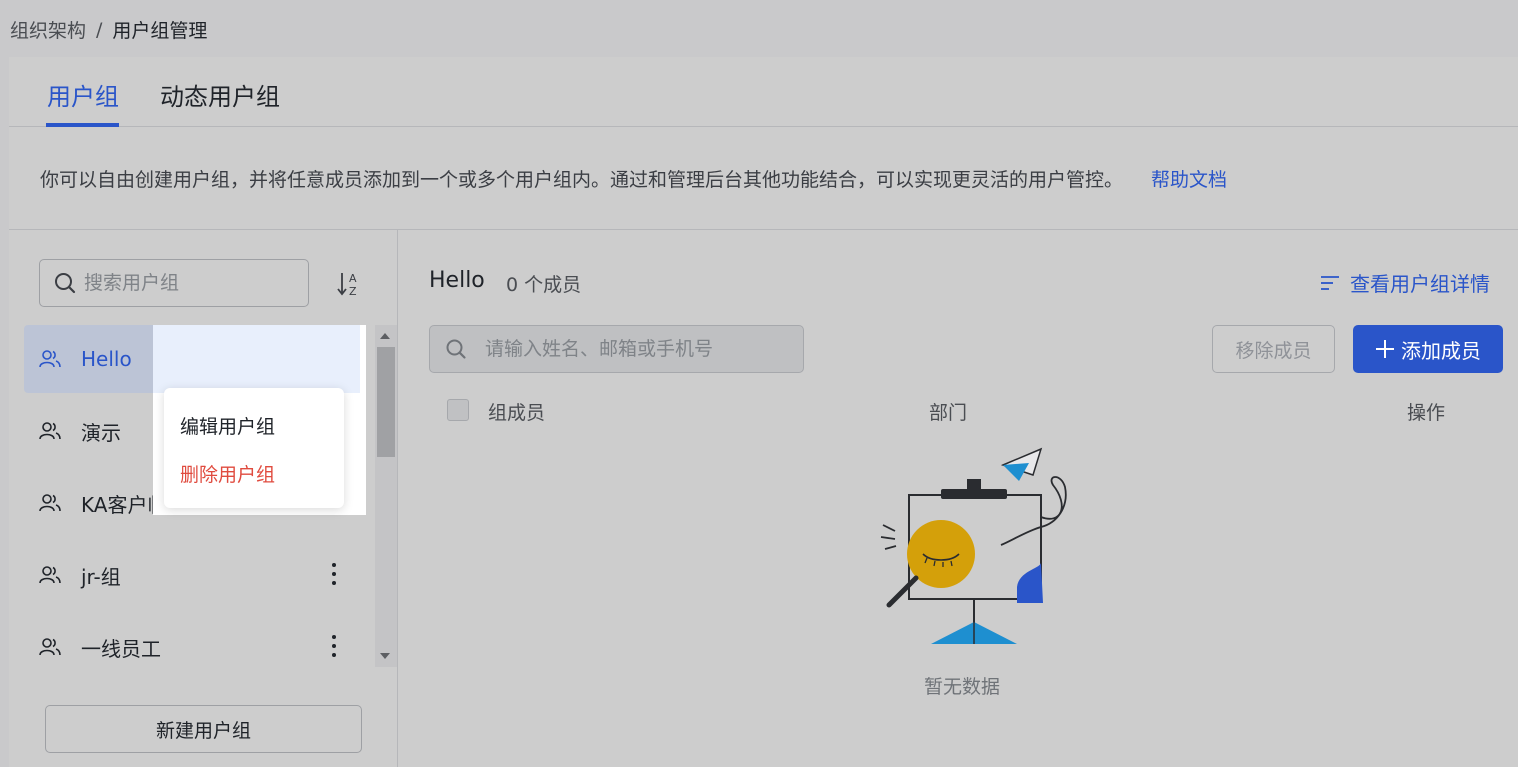 This screenshot has width=1518, height=767. Describe the element at coordinates (458, 410) in the screenshot. I see `select-all-checkbox` at that location.